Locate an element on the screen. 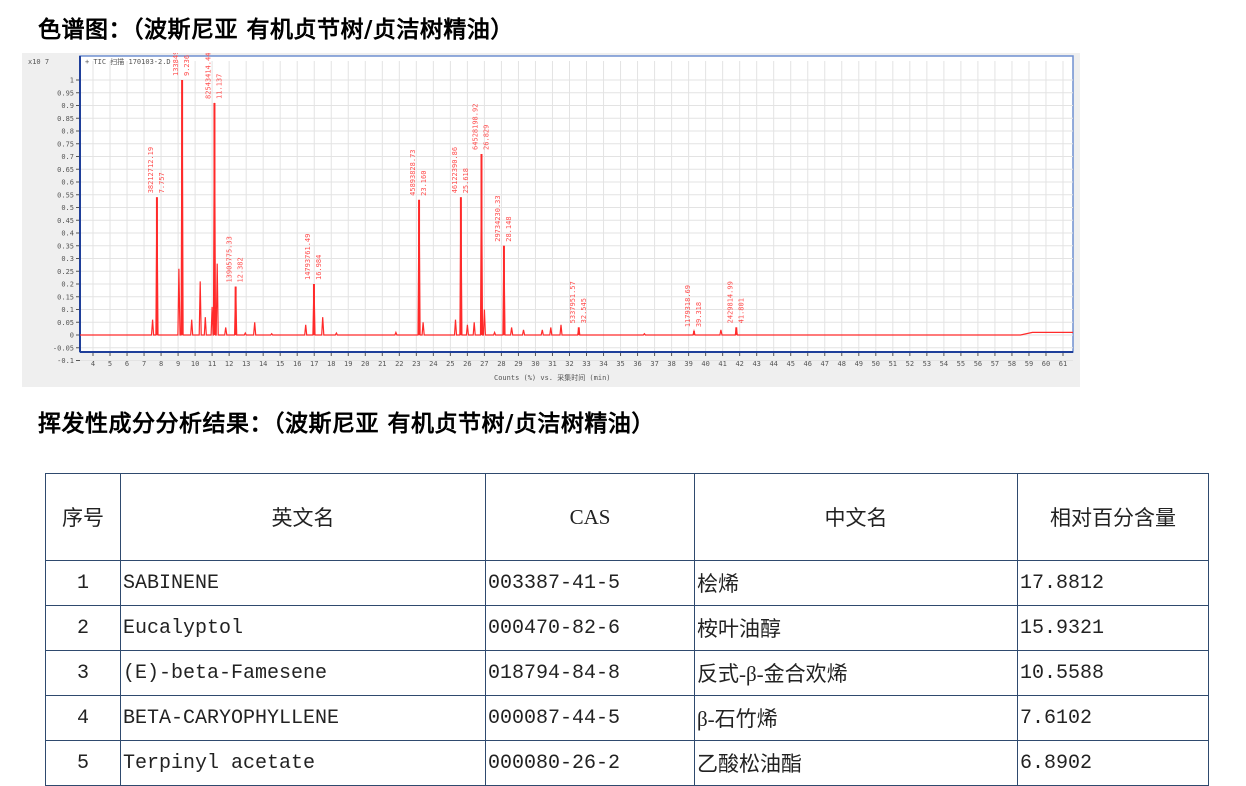 Image resolution: width=1246 pixels, height=786 pixels. peak-area-label: 38212712.19 is located at coordinates (151, 170).